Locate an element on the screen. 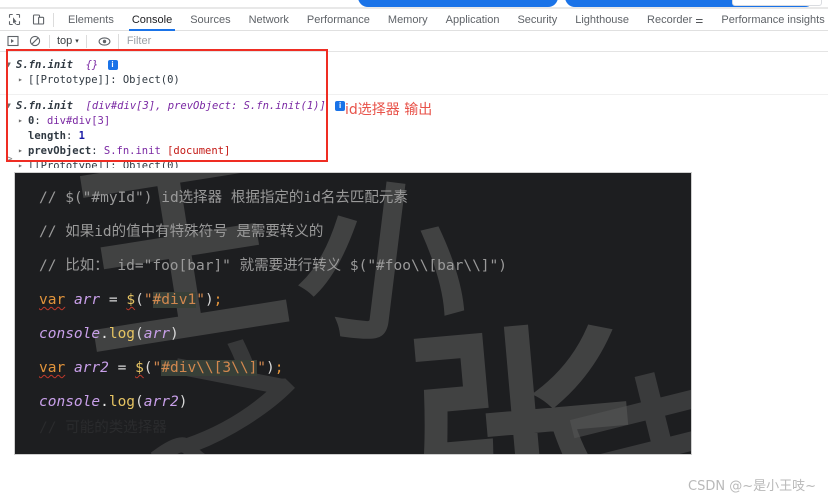  tab-label: Recorder is located at coordinates (670, 19).